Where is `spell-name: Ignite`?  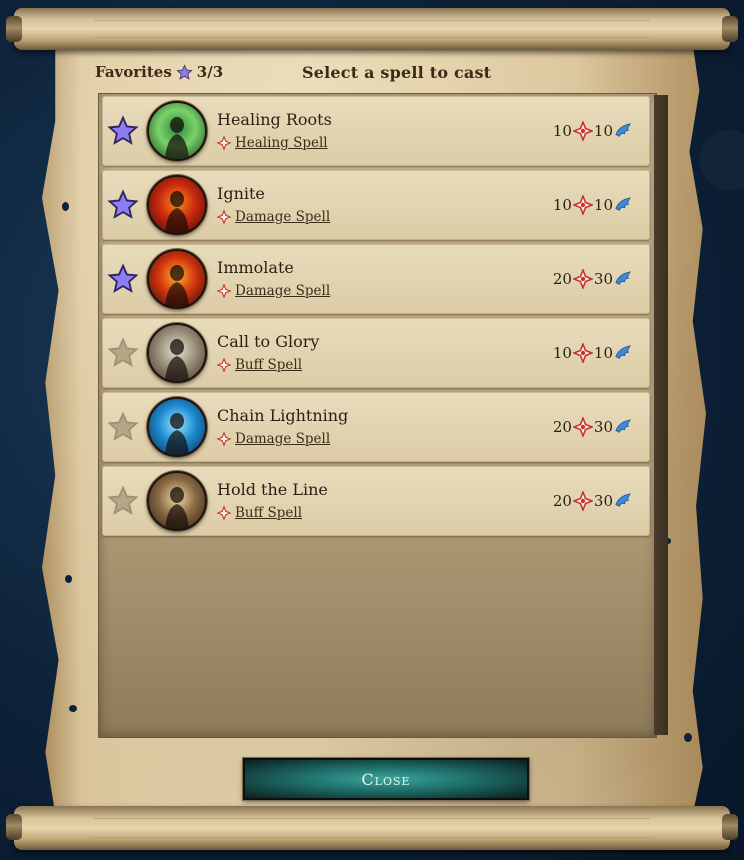 spell-name: Ignite is located at coordinates (241, 193).